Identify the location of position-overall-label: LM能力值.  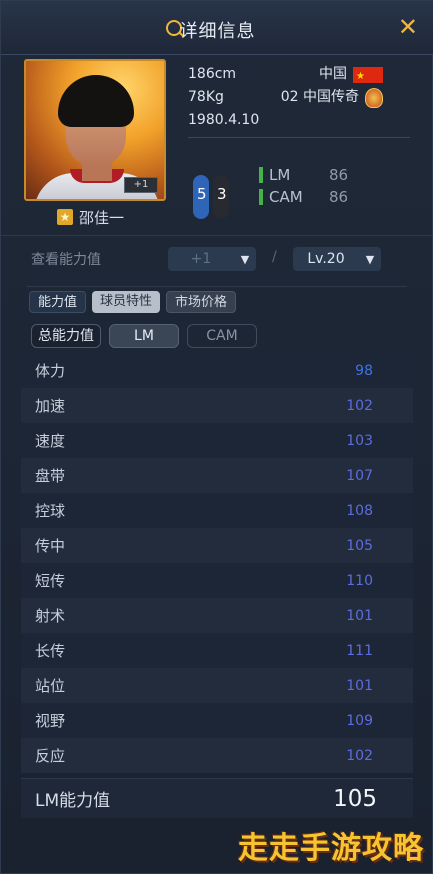
(73, 801).